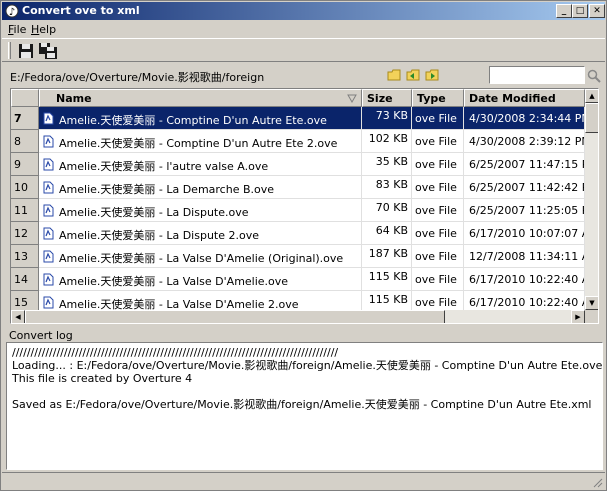 This screenshot has width=607, height=491. I want to click on file-name: Amelie.天使爱美丽 - La Dispute 2.ove, so click(159, 235).